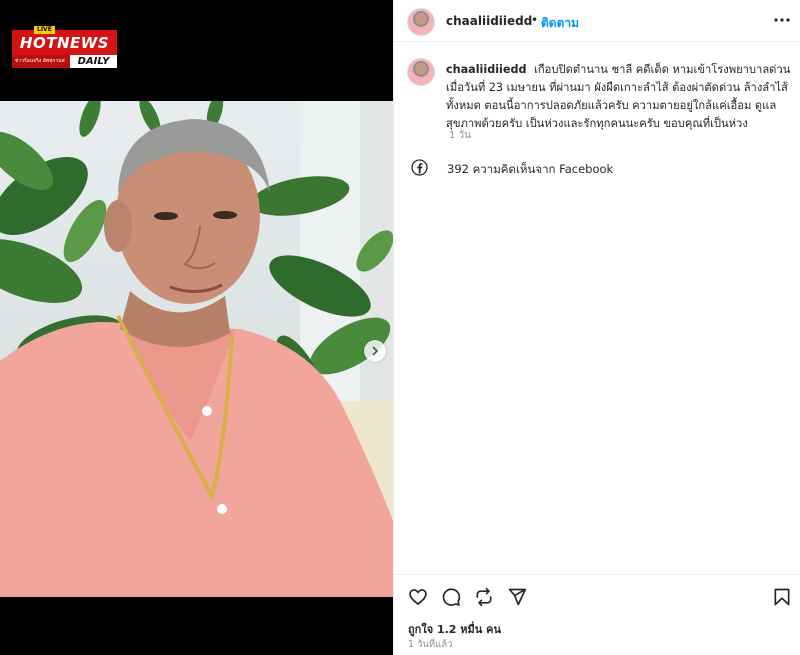  What do you see at coordinates (41, 61) in the screenshot?
I see `logo-sub-text: ข่าวร้อนจริง อัพทุกวนส` at bounding box center [41, 61].